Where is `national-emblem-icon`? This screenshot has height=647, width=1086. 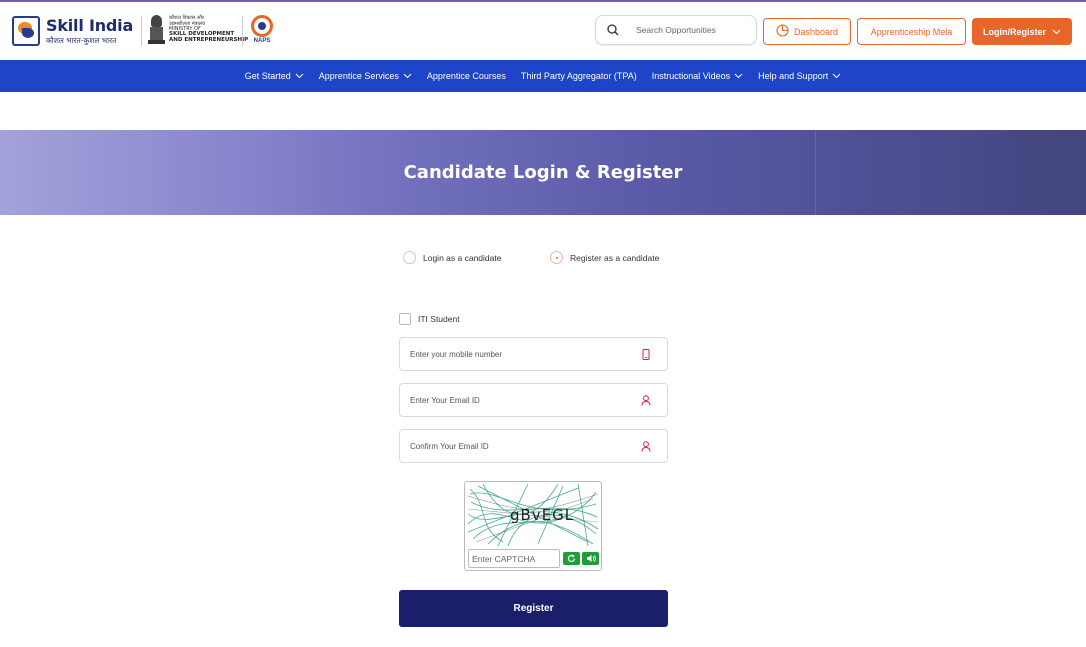 national-emblem-icon is located at coordinates (156, 30).